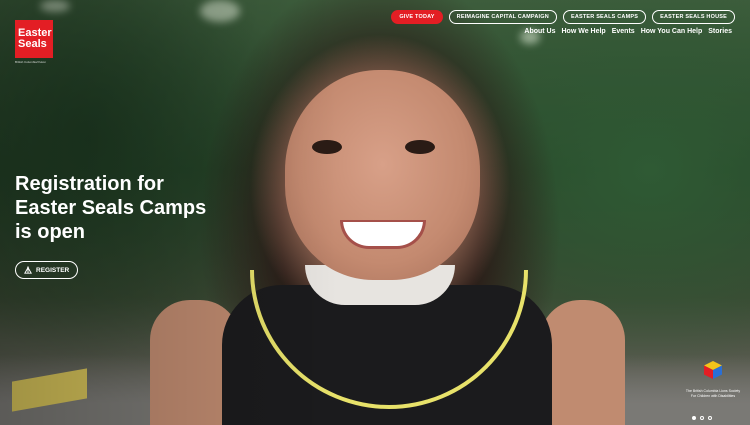 The height and width of the screenshot is (425, 750). I want to click on cube-icon, so click(713, 370).